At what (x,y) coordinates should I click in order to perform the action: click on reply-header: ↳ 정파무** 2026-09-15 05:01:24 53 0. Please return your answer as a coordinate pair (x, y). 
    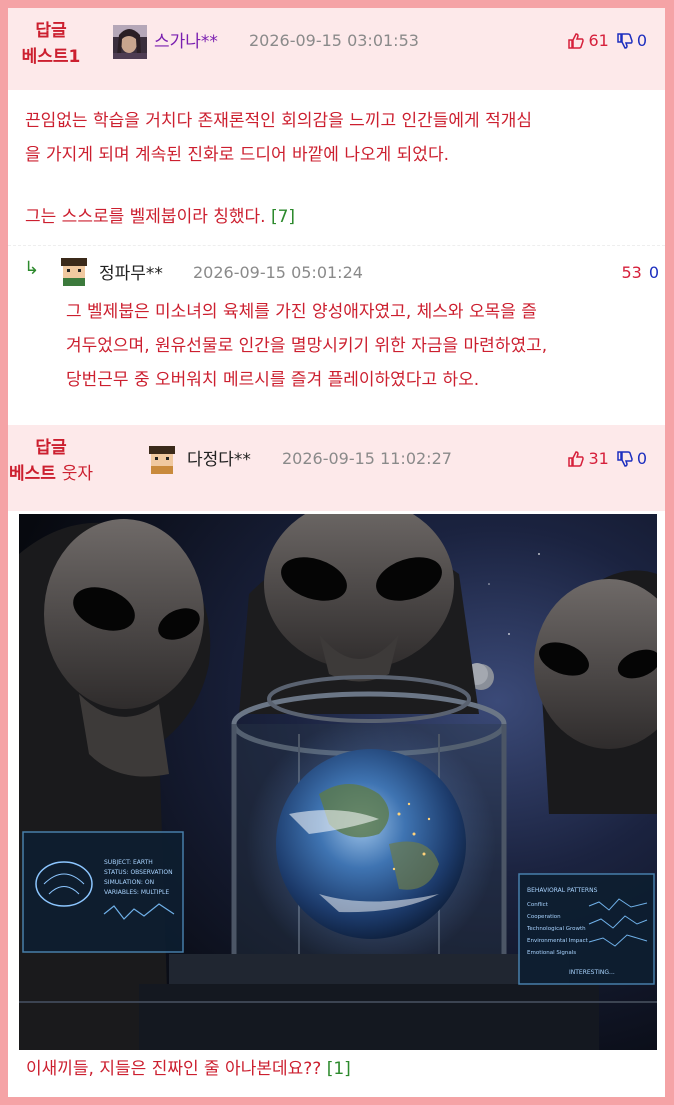
    Looking at the image, I should click on (336, 271).